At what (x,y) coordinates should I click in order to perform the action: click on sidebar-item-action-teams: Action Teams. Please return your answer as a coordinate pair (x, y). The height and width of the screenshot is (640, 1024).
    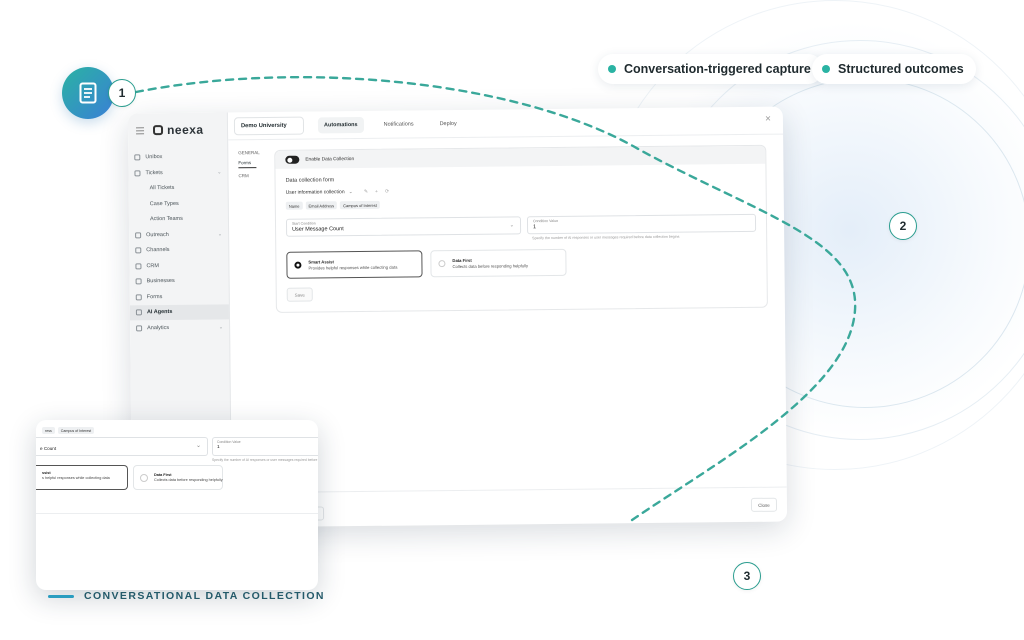
    Looking at the image, I should click on (178, 219).